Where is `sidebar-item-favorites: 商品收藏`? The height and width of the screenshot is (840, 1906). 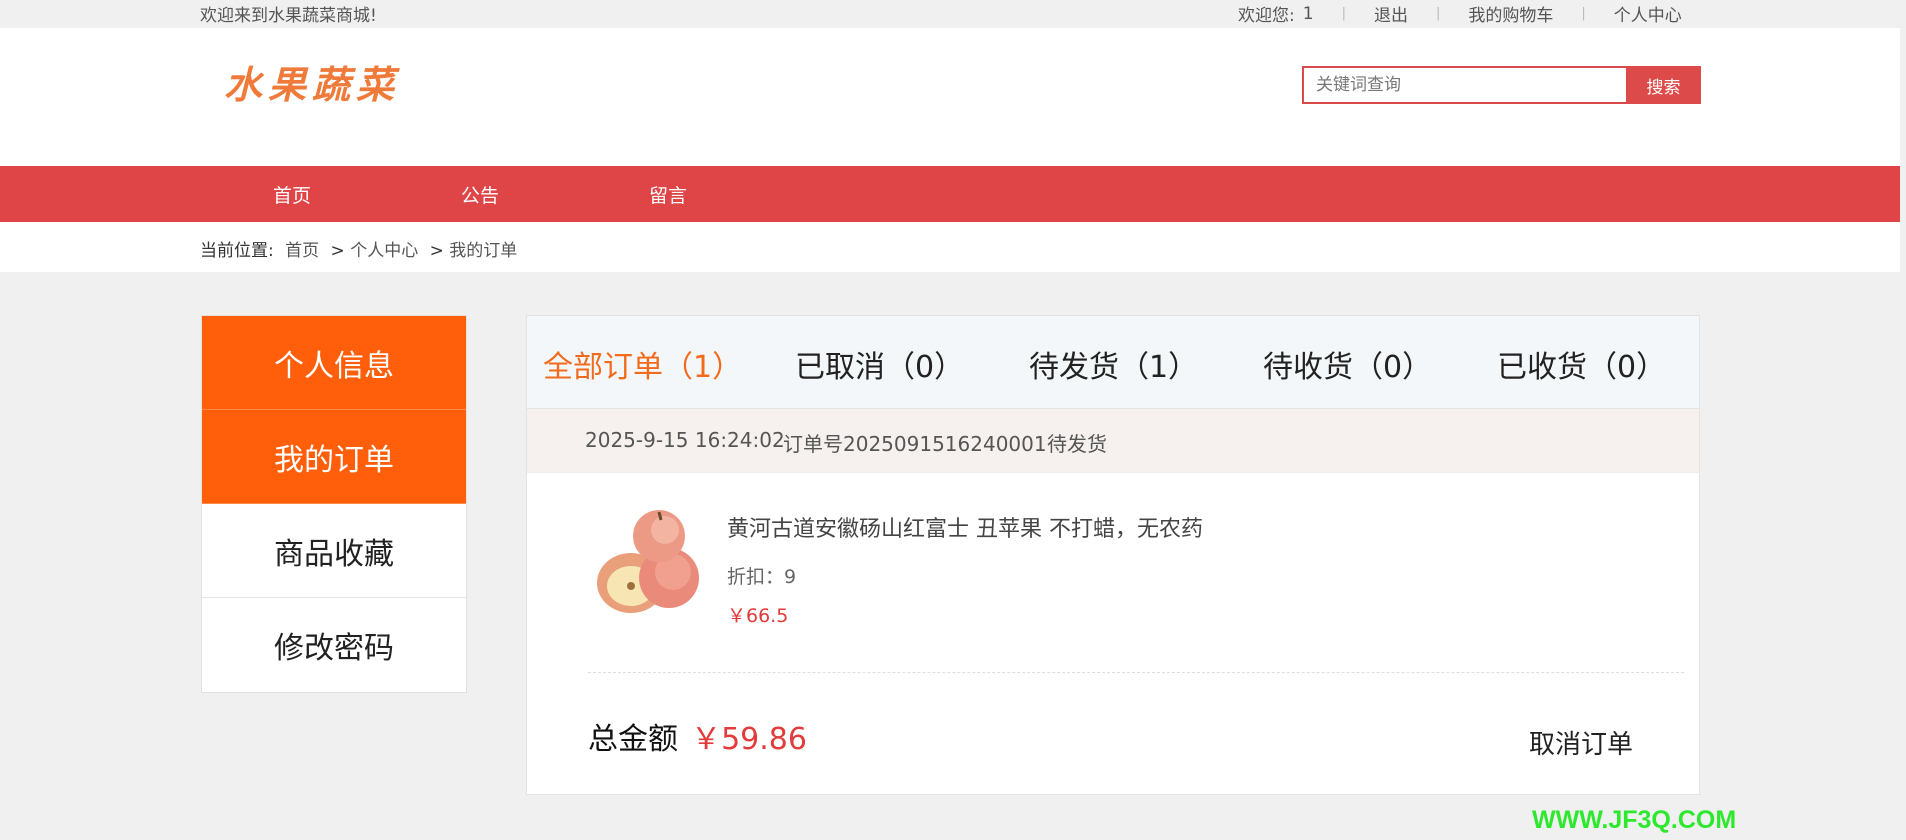 sidebar-item-favorites: 商品收藏 is located at coordinates (334, 551).